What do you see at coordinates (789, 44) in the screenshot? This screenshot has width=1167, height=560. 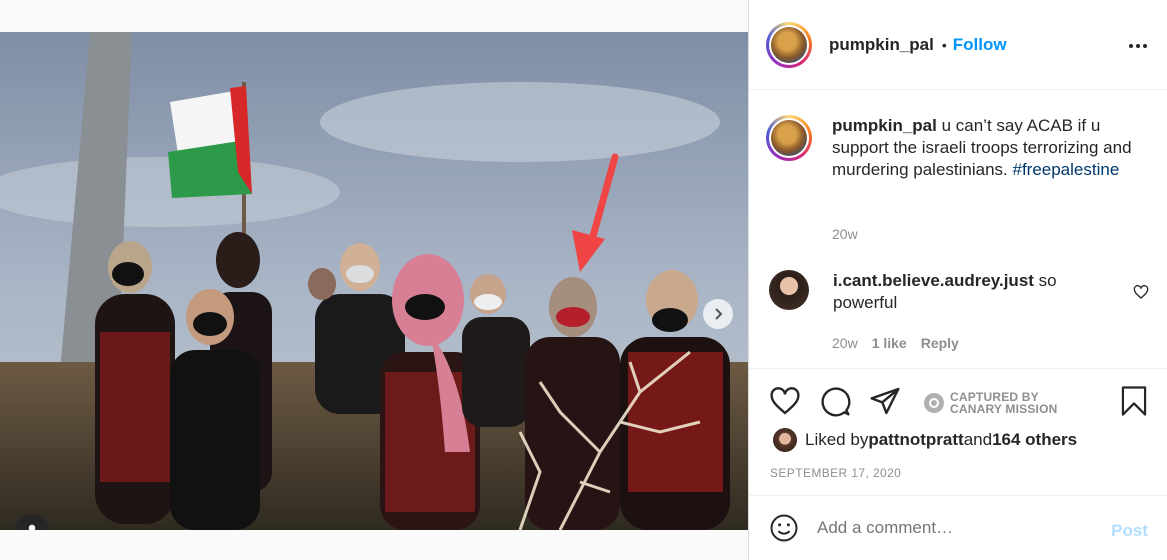 I see `author-avatar` at bounding box center [789, 44].